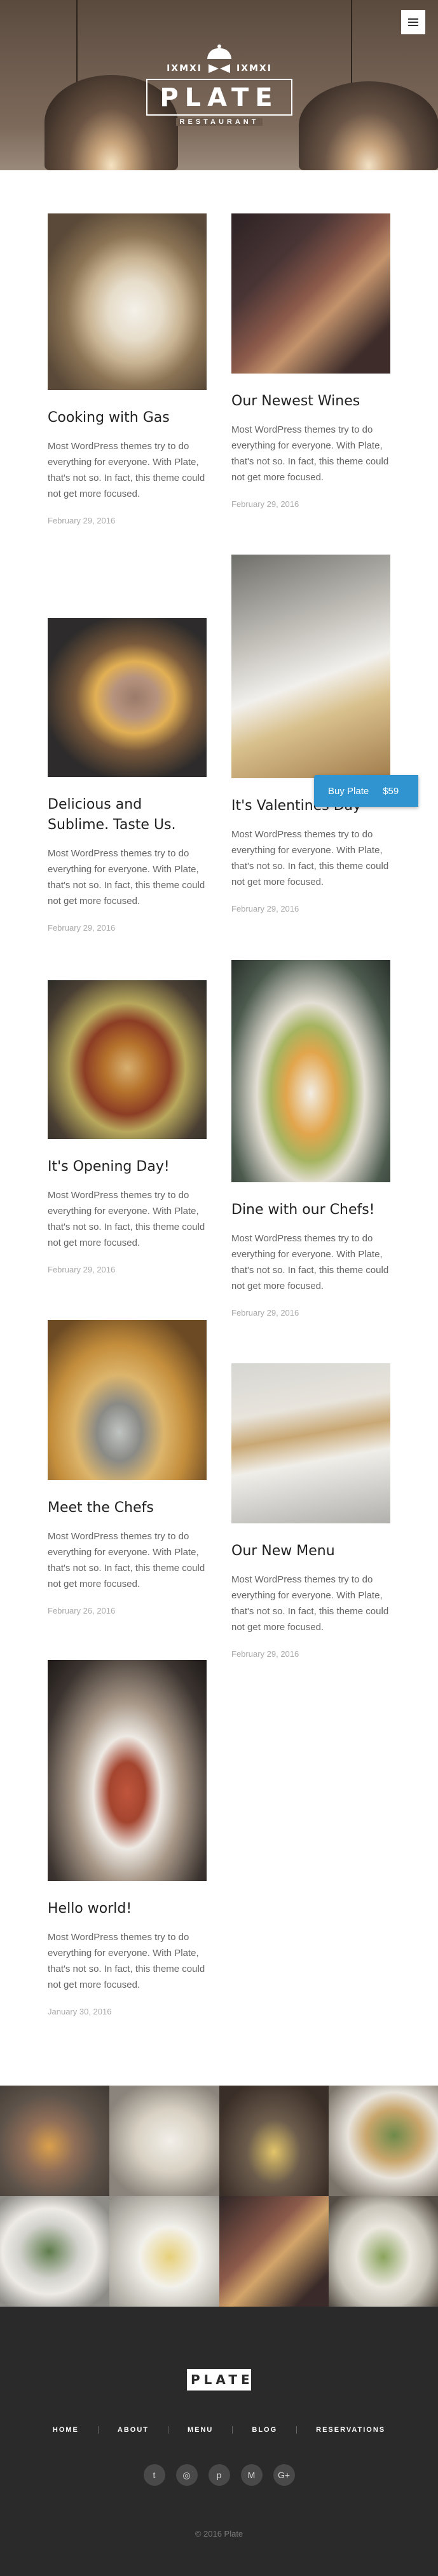 Image resolution: width=438 pixels, height=2576 pixels. What do you see at coordinates (127, 418) in the screenshot?
I see `post-title: Cooking with Gas` at bounding box center [127, 418].